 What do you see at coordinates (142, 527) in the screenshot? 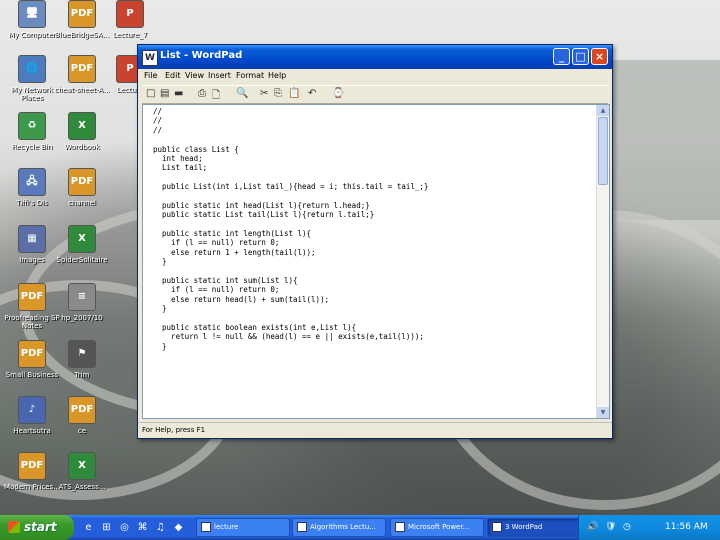
I see `windows-explorer-icon: ⌘` at bounding box center [142, 527].